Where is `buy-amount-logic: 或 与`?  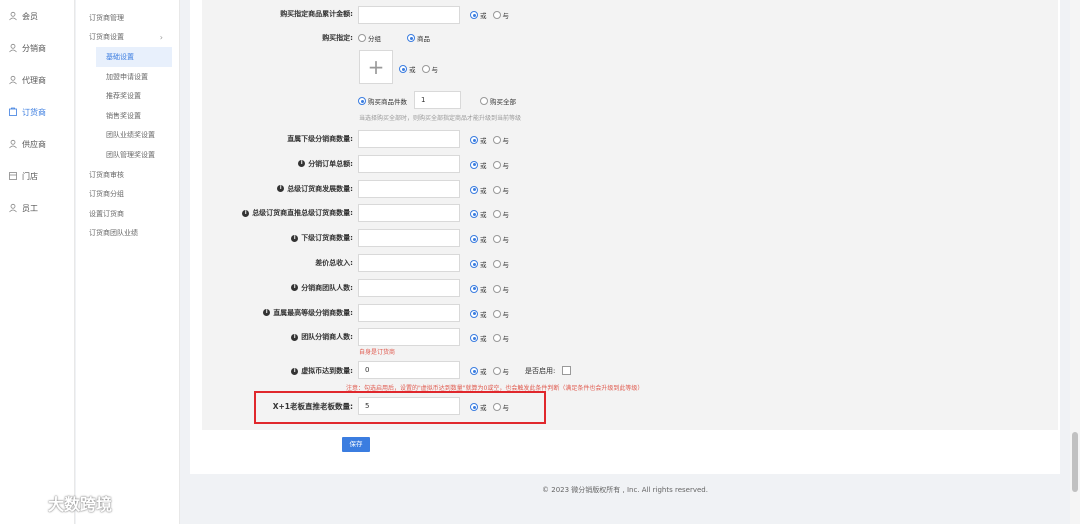
buy-amount-logic: 或 与 is located at coordinates (492, 15).